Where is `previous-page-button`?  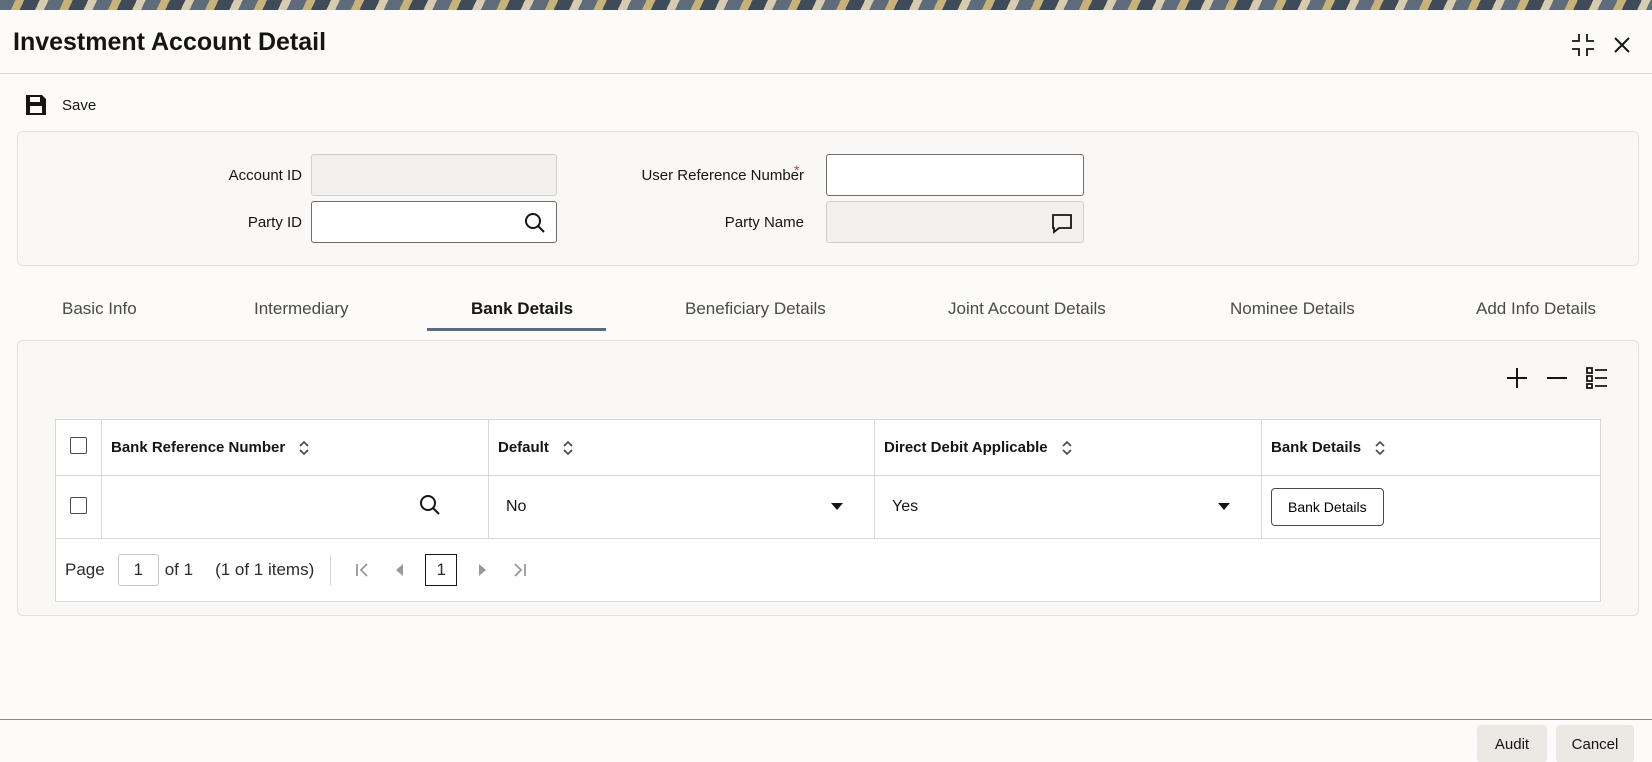
previous-page-button is located at coordinates (400, 570).